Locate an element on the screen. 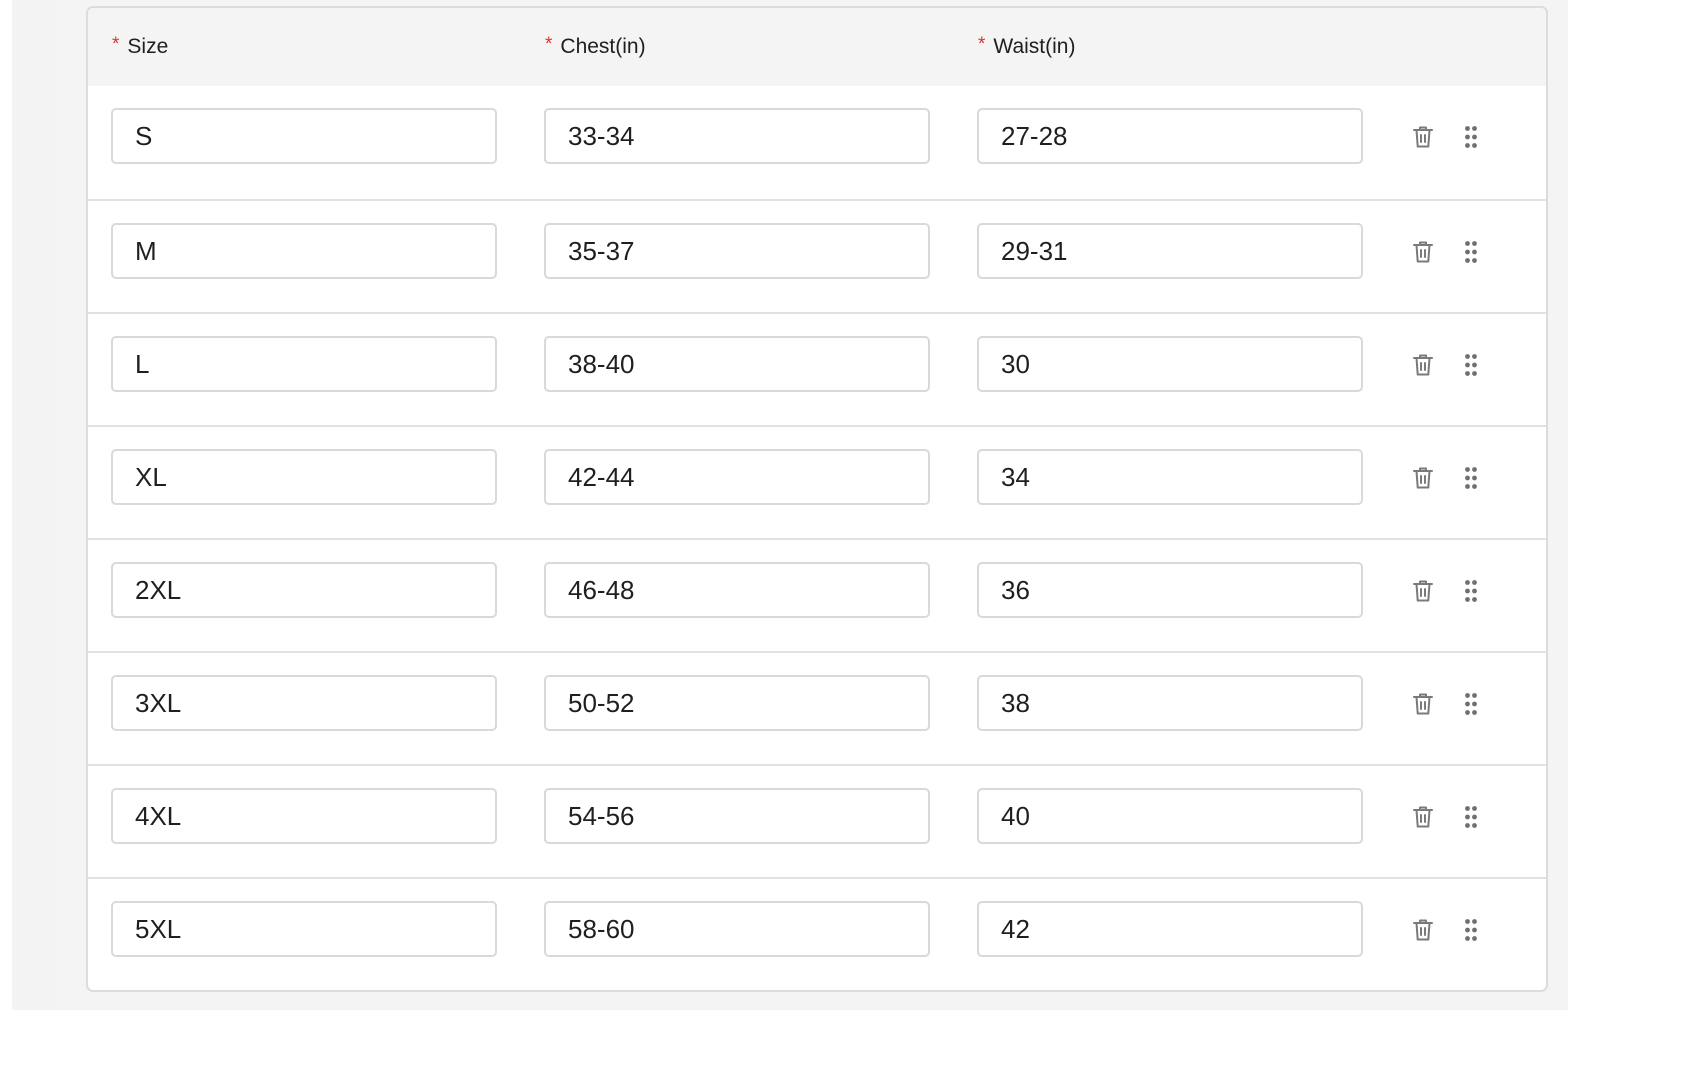 This screenshot has width=1693, height=1090. header-chest: * Chest(in) is located at coordinates (595, 47).